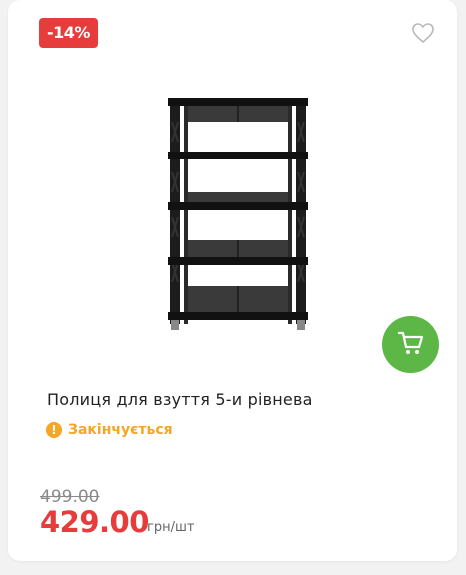 The width and height of the screenshot is (466, 575). What do you see at coordinates (120, 430) in the screenshot?
I see `stock-status-text: Закінчується` at bounding box center [120, 430].